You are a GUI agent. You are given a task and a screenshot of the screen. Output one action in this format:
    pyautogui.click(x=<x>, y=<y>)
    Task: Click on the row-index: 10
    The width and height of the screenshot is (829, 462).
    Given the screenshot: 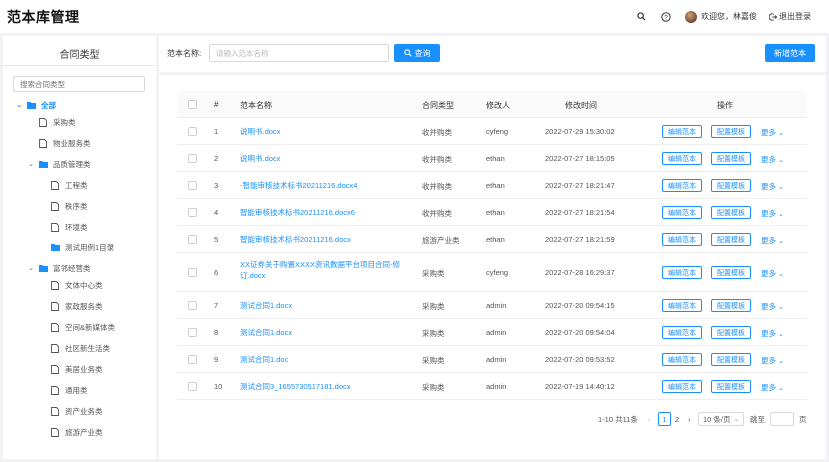 What is the action you would take?
    pyautogui.click(x=218, y=386)
    